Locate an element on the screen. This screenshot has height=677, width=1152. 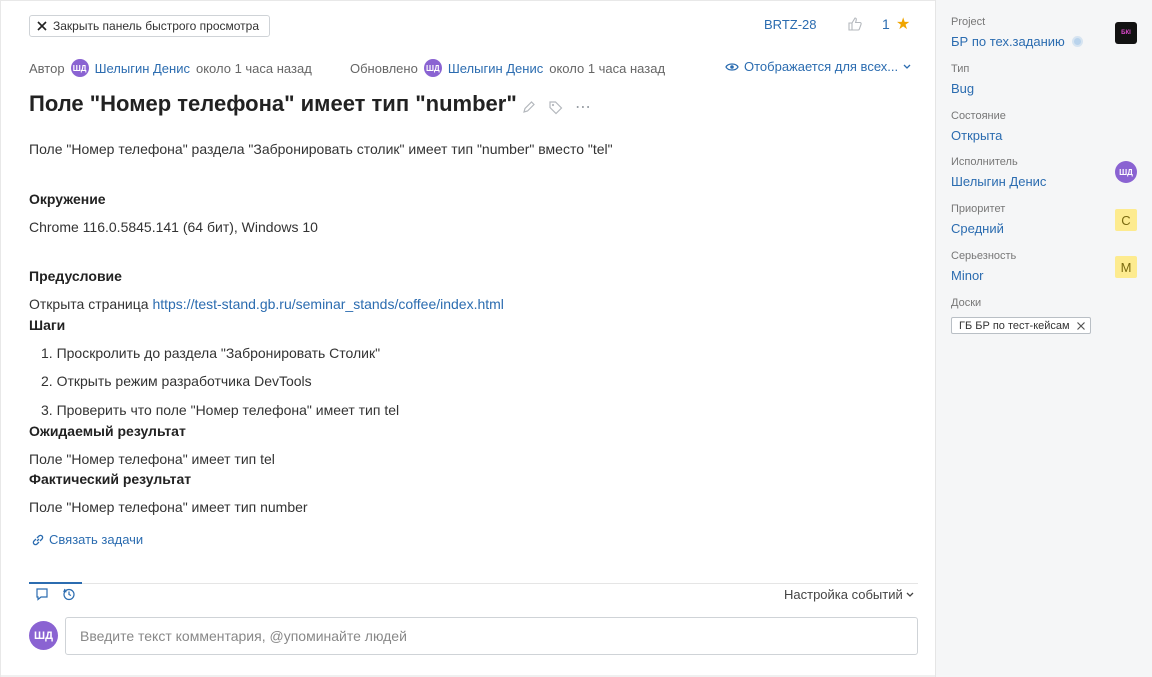
status-value: Открыта is located at coordinates (976, 135).